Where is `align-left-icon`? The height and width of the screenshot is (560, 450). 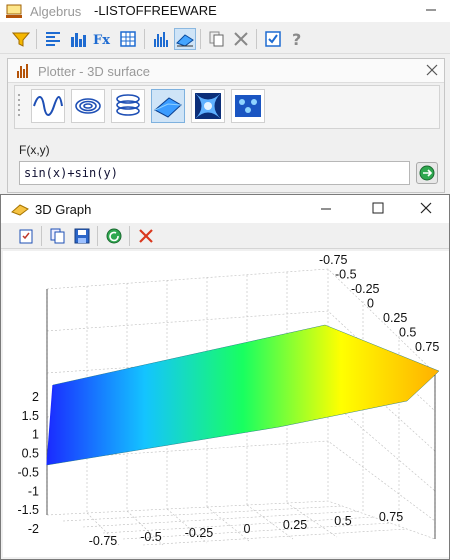
align-left-icon is located at coordinates (53, 39).